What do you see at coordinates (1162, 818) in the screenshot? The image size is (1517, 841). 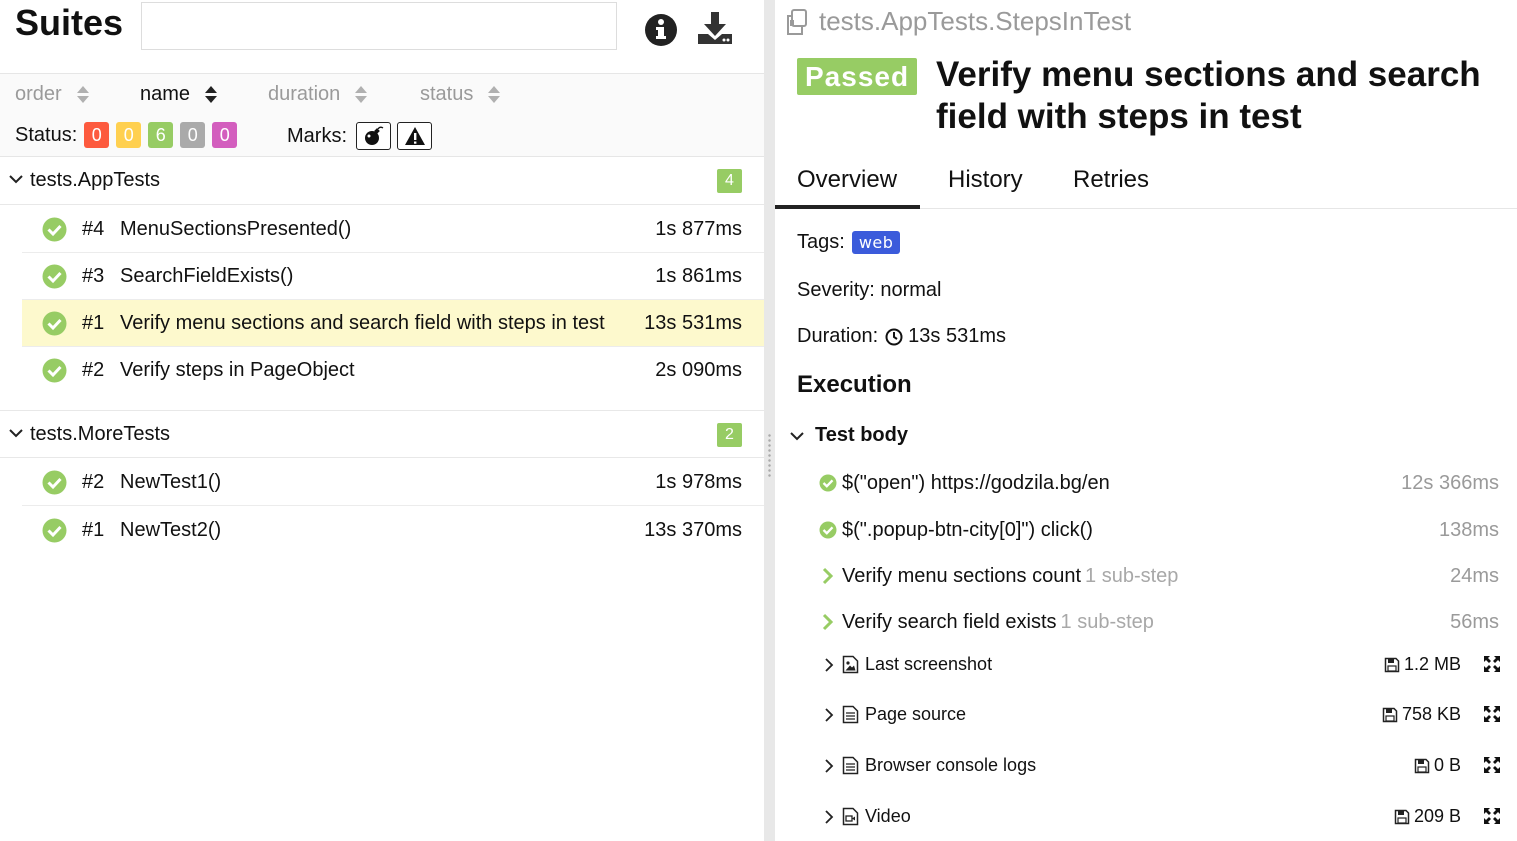 I see `attachment-row: Video 209 B` at bounding box center [1162, 818].